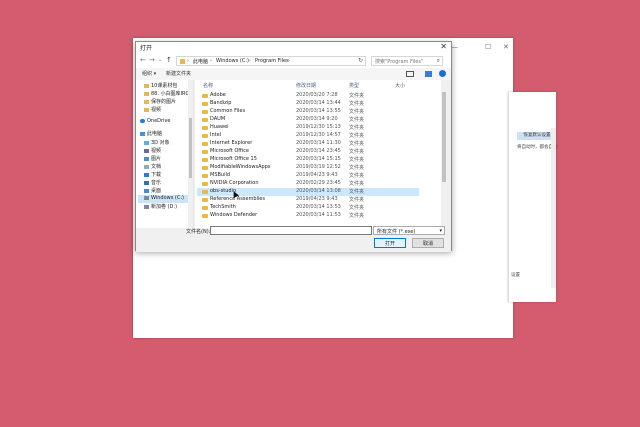 The image size is (640, 427). Describe the element at coordinates (169, 60) in the screenshot. I see `up-icon: ↑` at that location.